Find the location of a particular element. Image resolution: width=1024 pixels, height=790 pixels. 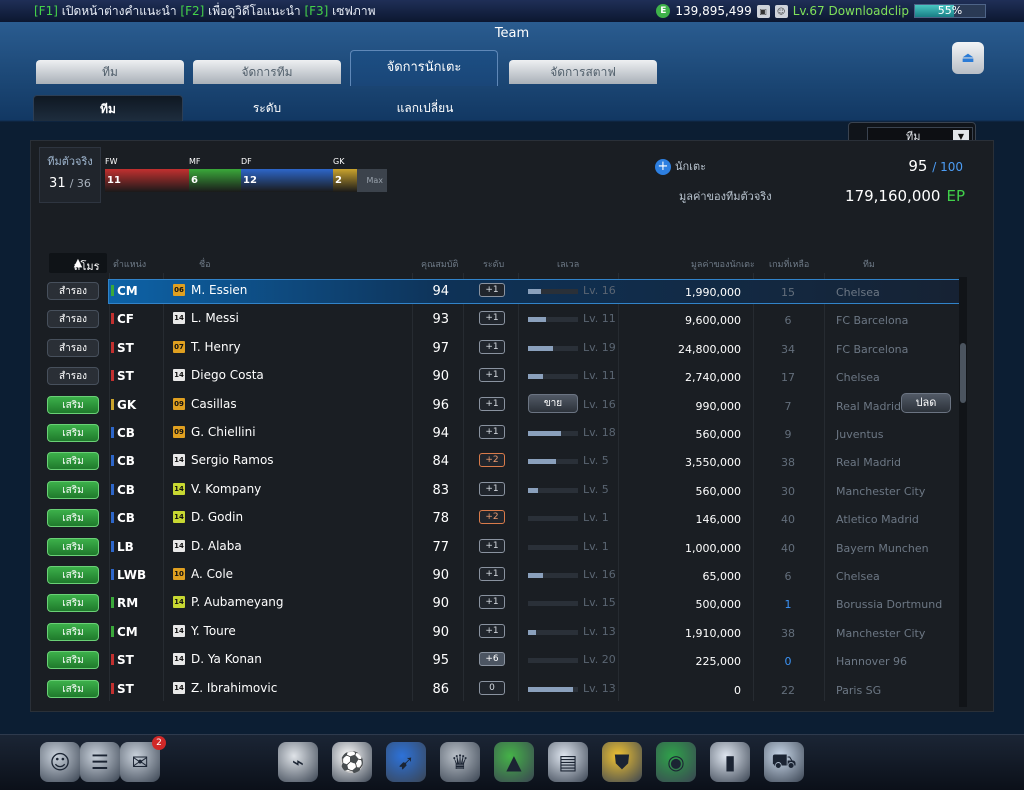

player-name: Z. Ibrahimovic is located at coordinates (234, 688).